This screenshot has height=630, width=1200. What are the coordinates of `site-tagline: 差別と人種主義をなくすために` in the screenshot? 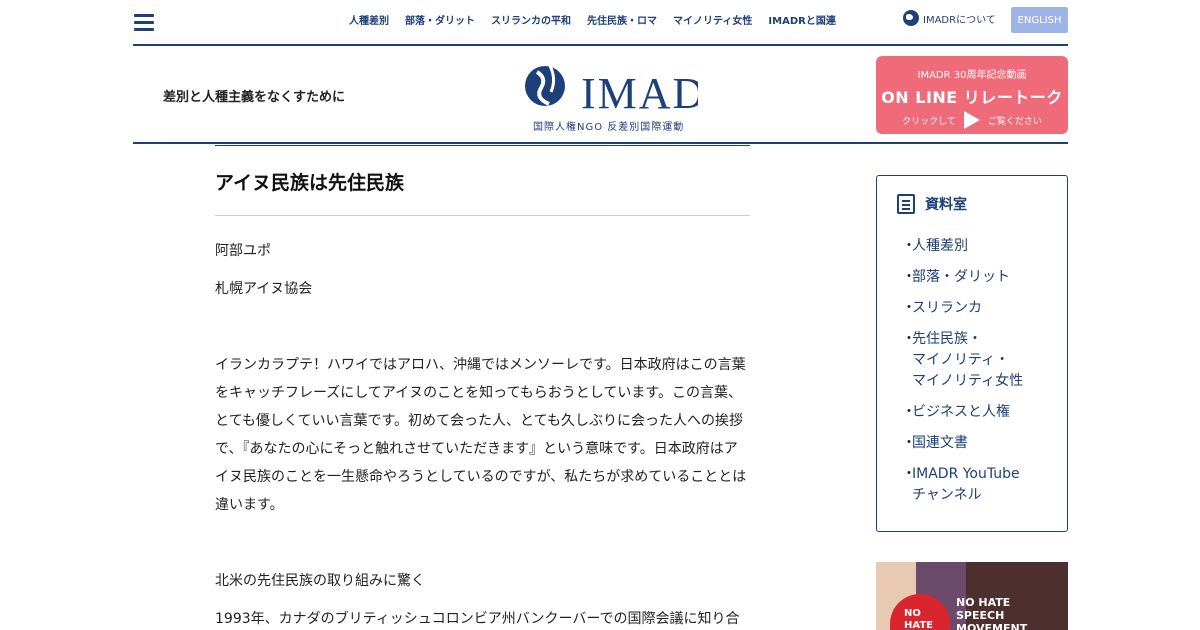 It's located at (254, 97).